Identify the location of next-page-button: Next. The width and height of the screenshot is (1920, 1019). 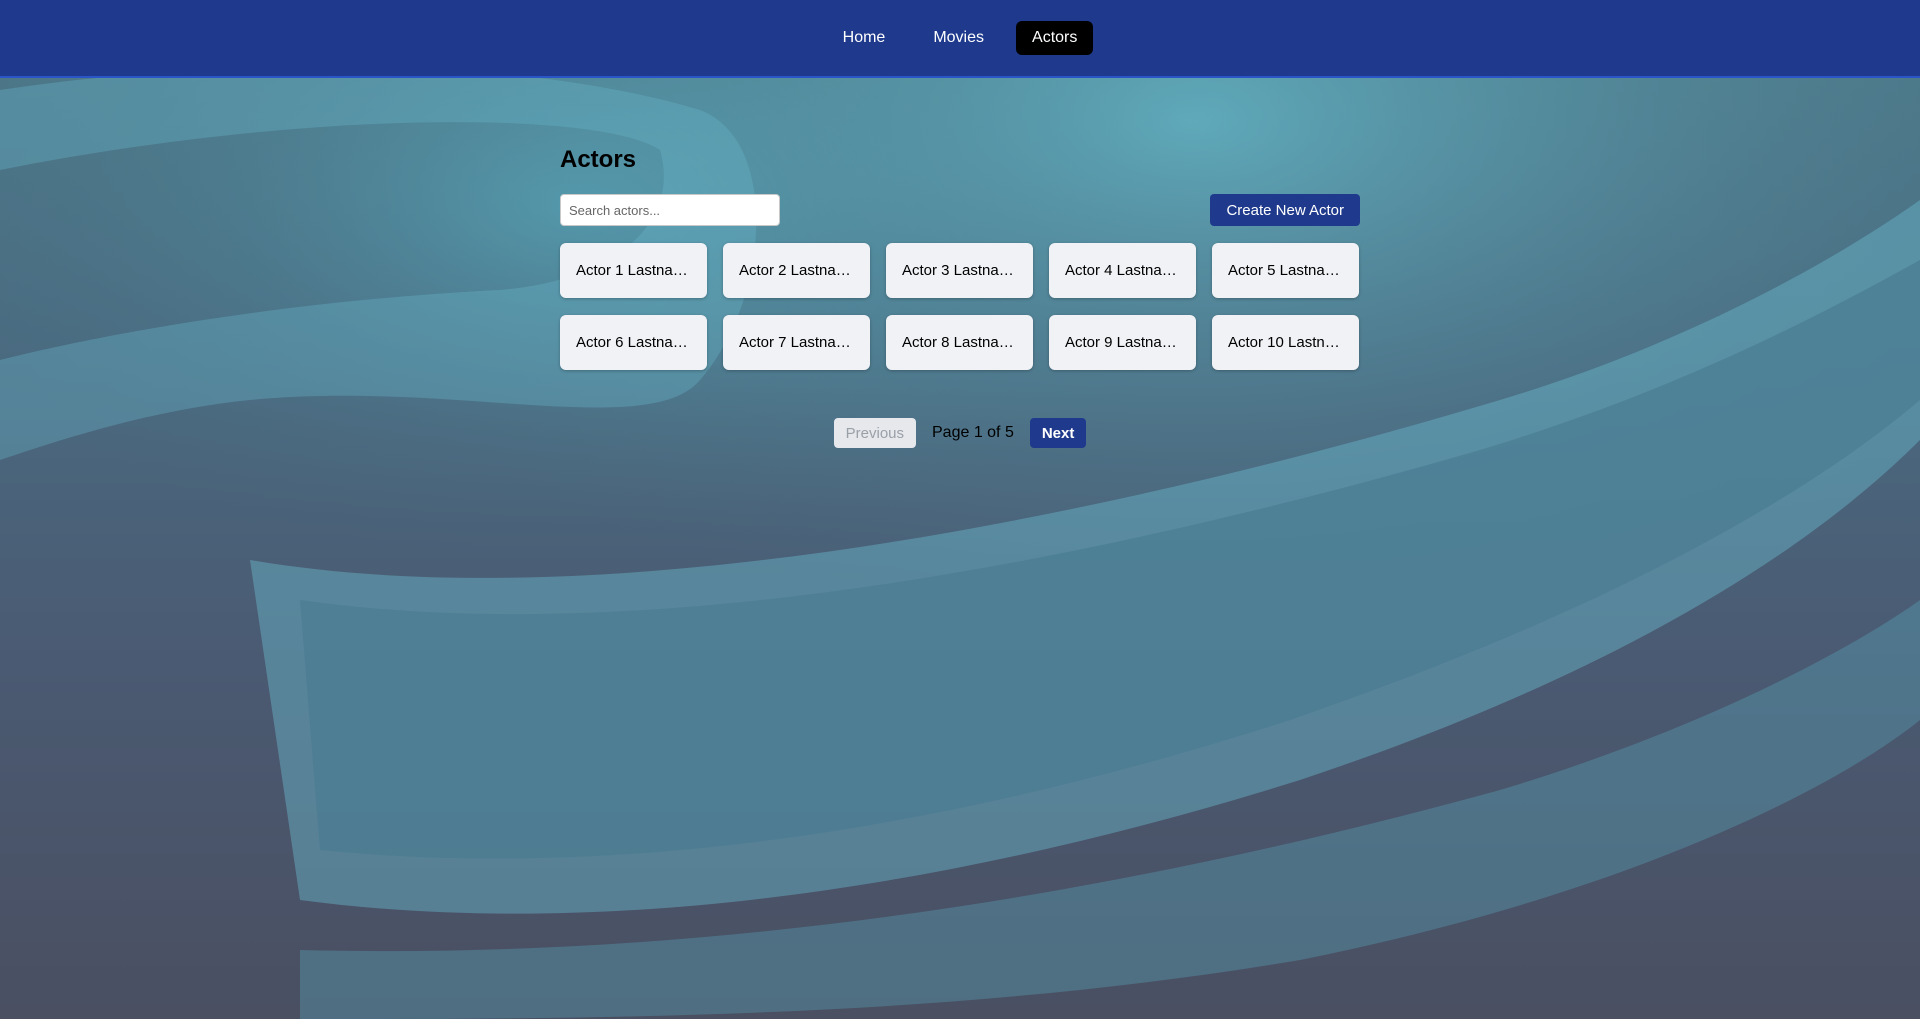
(1058, 433).